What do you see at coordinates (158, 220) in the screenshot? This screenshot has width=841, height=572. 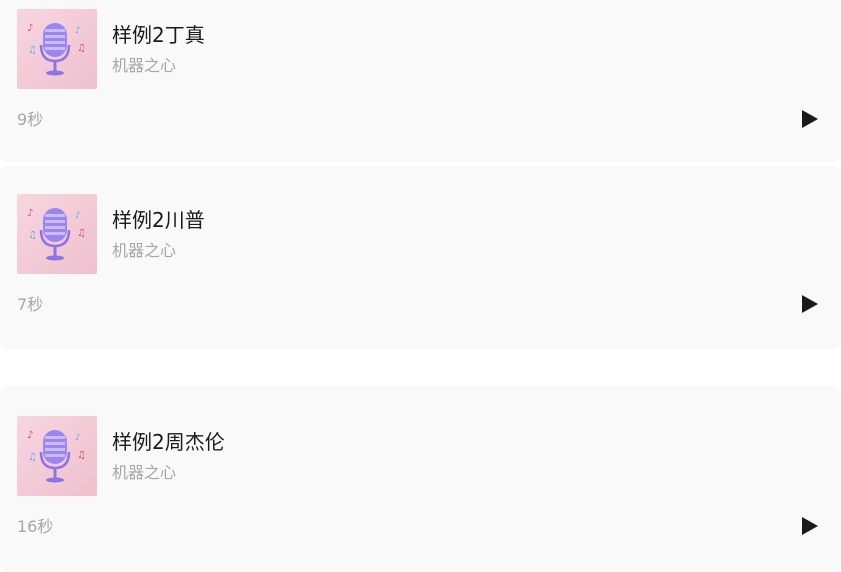 I see `track-title: 样例2川普` at bounding box center [158, 220].